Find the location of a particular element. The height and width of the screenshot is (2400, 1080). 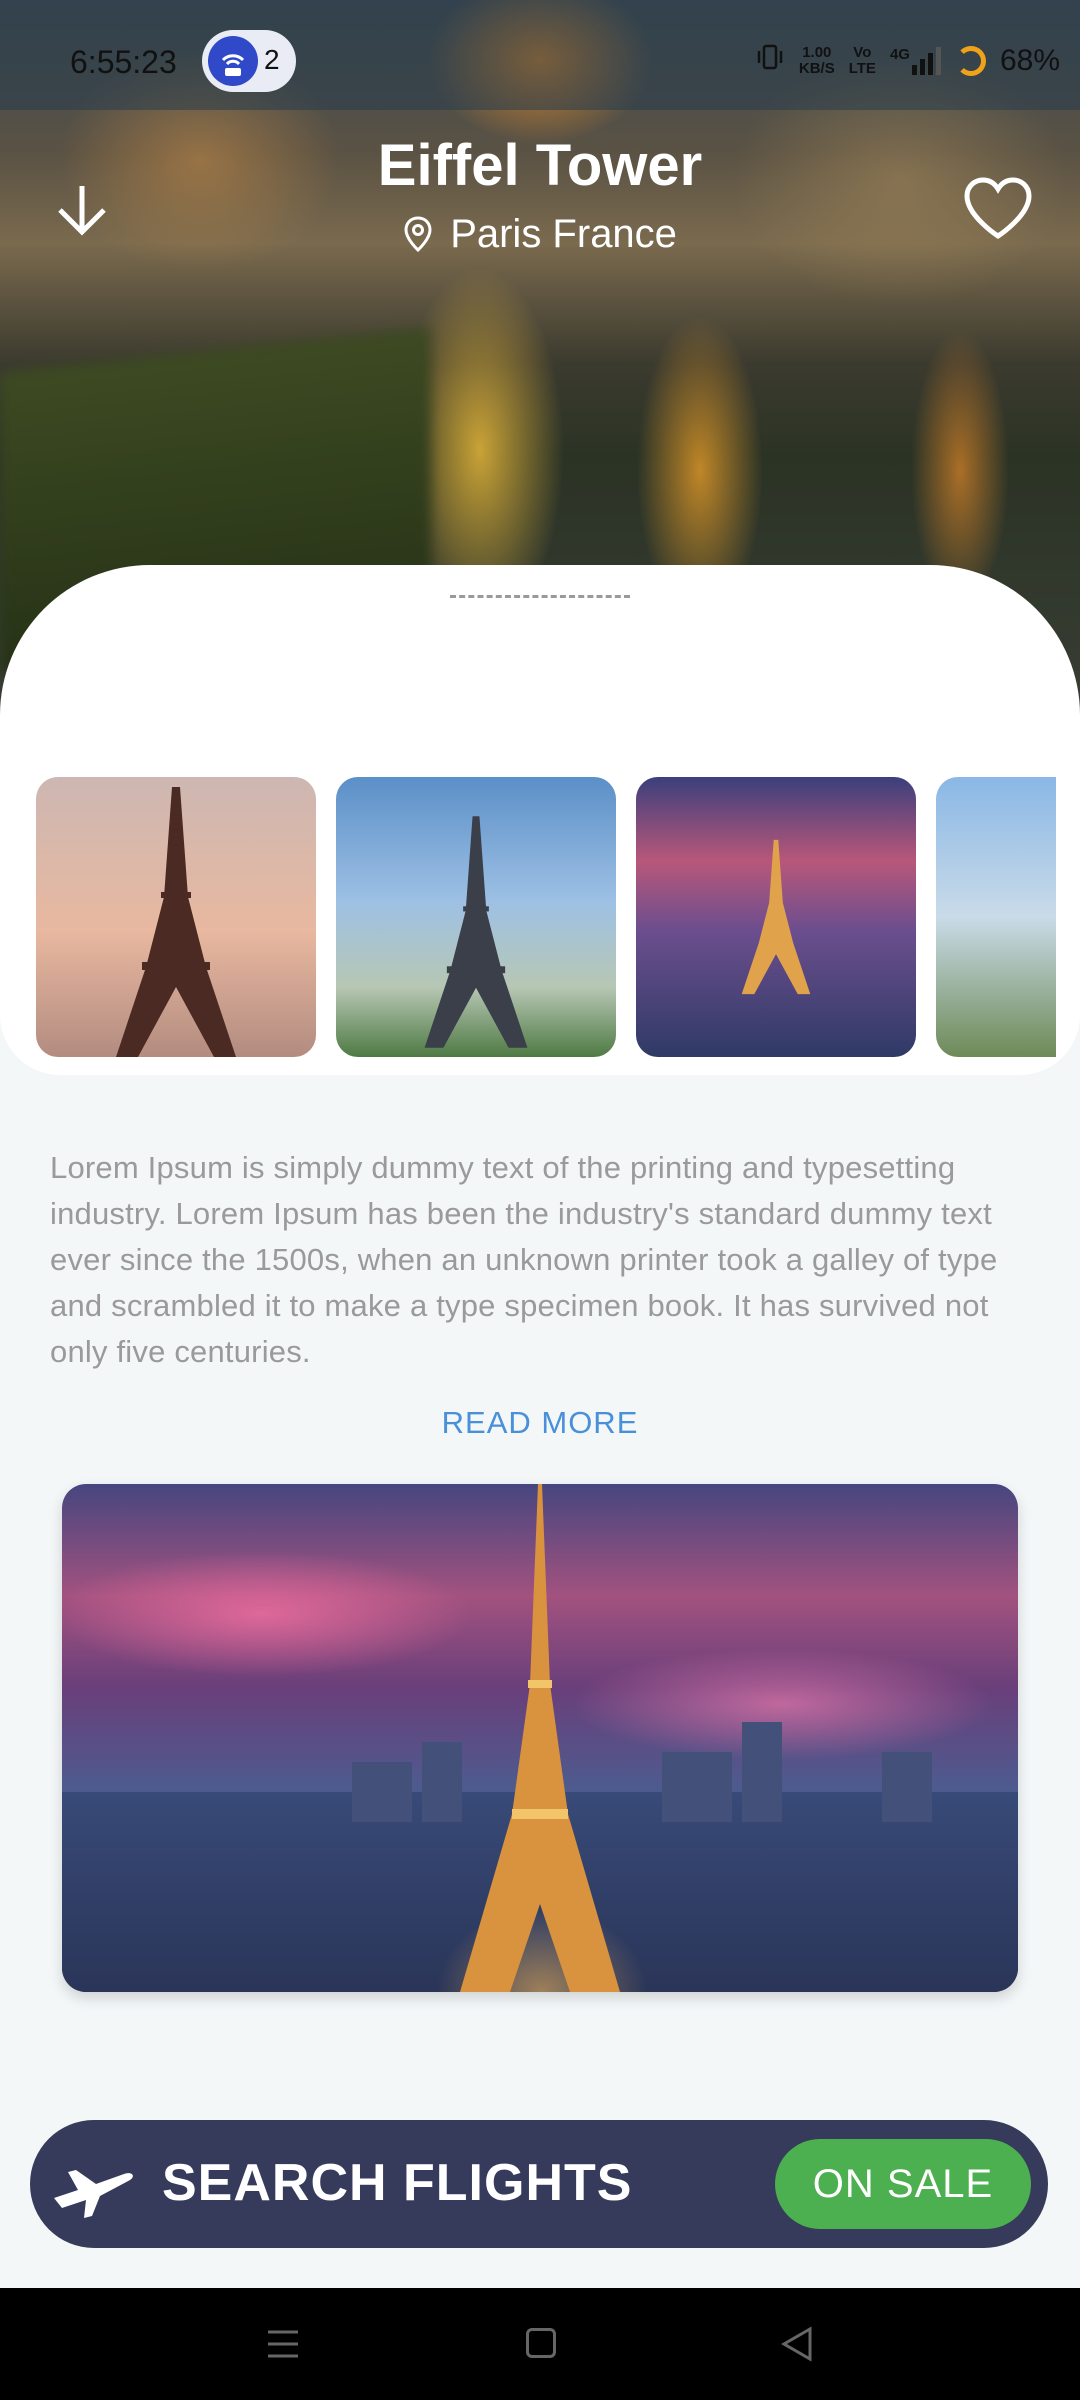

volte-bottom: LTE is located at coordinates (862, 68).